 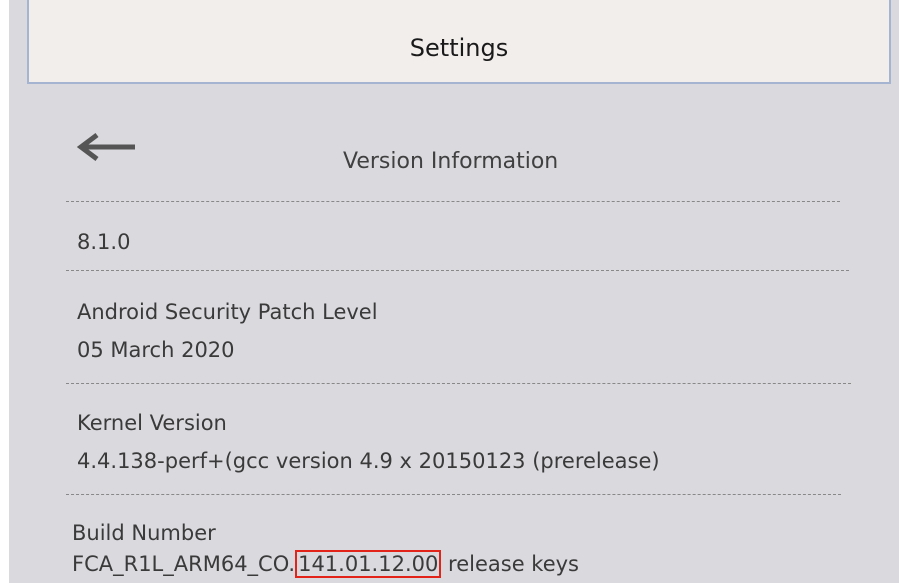 What do you see at coordinates (184, 564) in the screenshot?
I see `build-number-prefix: FCA_R1L_ARM64_CO.` at bounding box center [184, 564].